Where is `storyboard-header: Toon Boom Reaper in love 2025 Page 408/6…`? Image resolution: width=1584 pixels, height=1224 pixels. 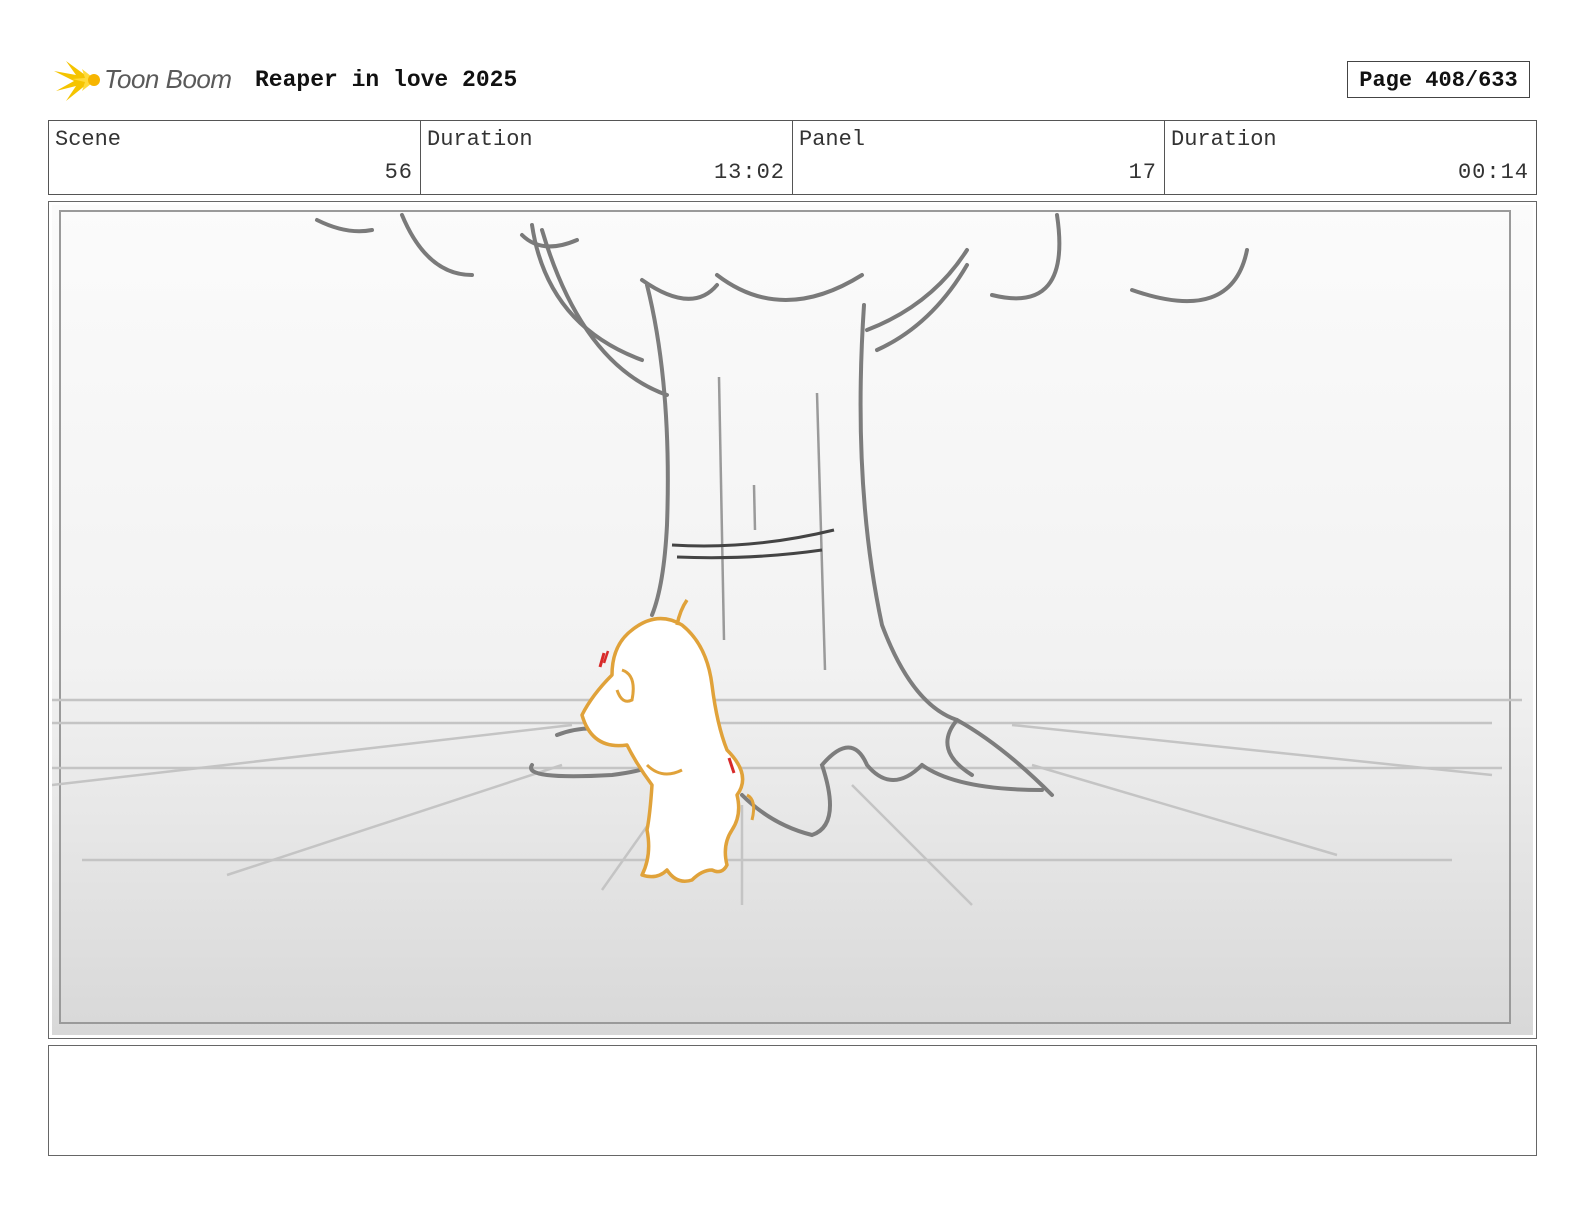 storyboard-header: Toon Boom Reaper in love 2025 Page 408/6… is located at coordinates (792, 80).